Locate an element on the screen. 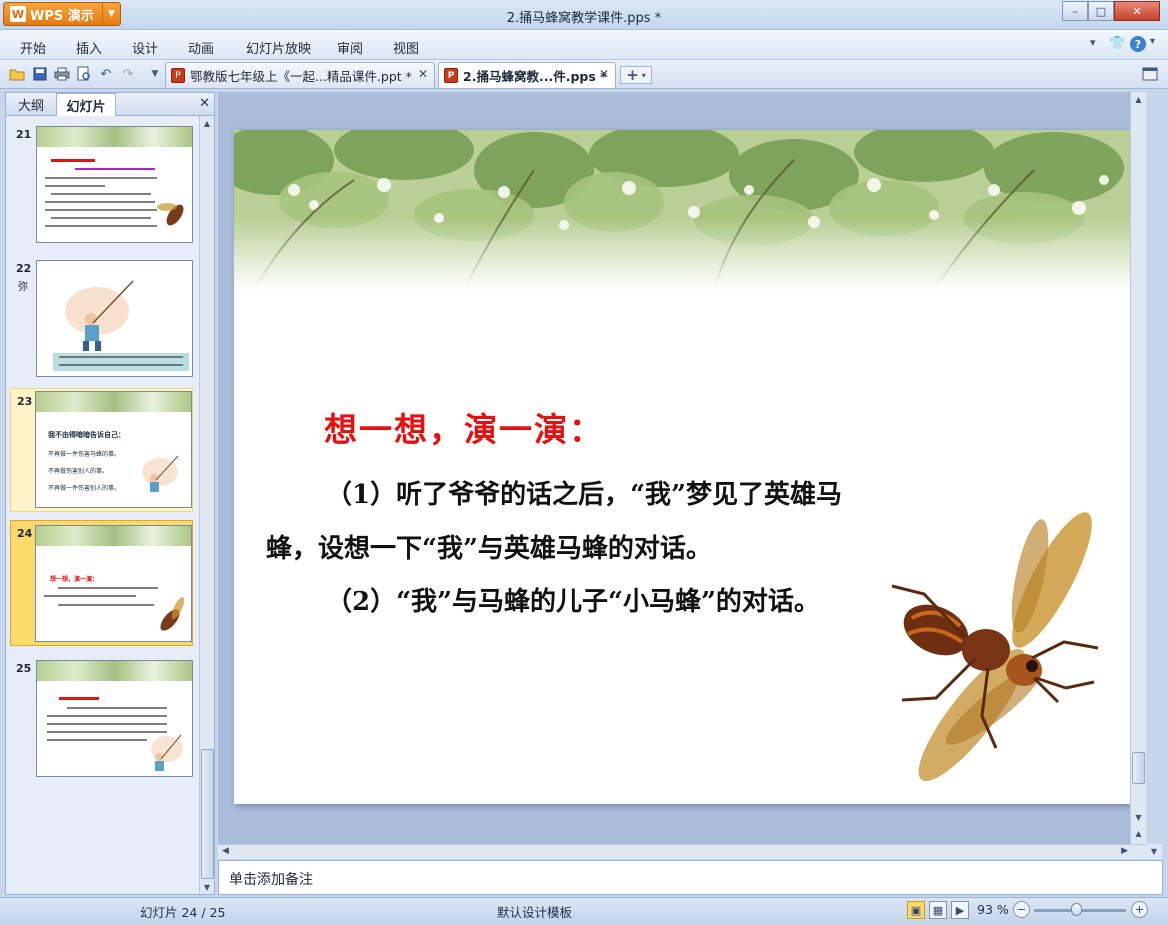 Image resolution: width=1168 pixels, height=925 pixels. skin-shirt-icon: 👕 is located at coordinates (1117, 43).